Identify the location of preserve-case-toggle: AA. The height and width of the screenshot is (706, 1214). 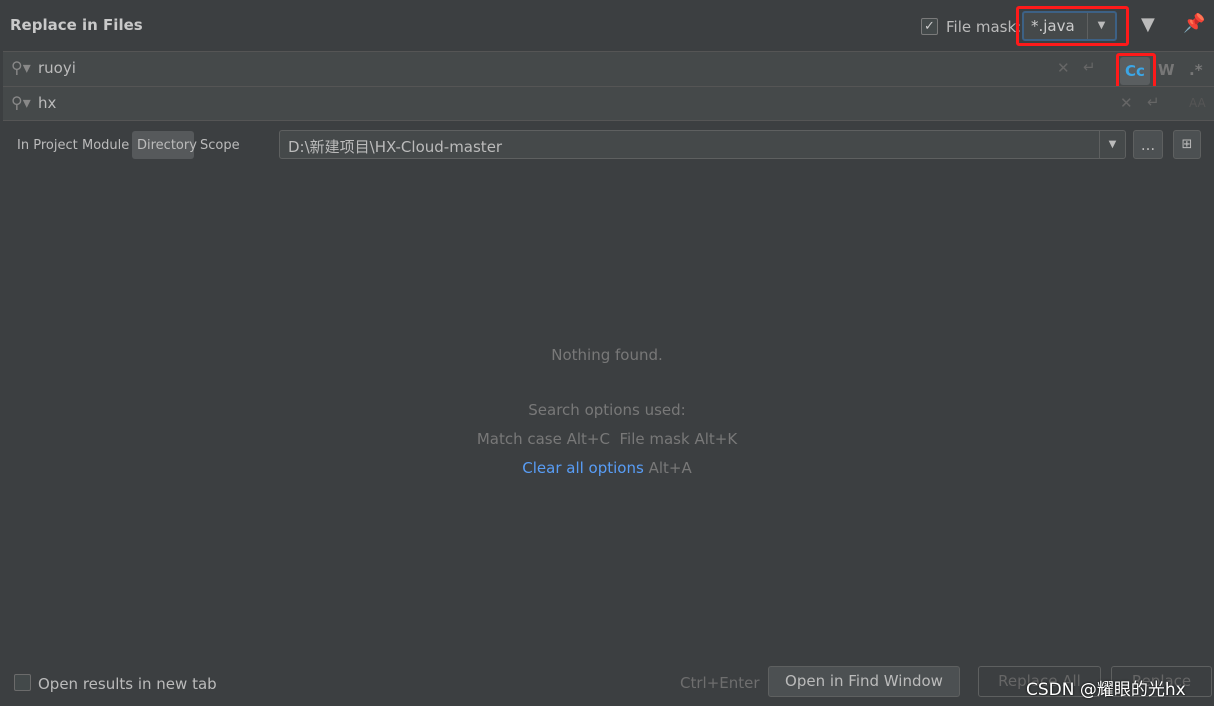
(1197, 103).